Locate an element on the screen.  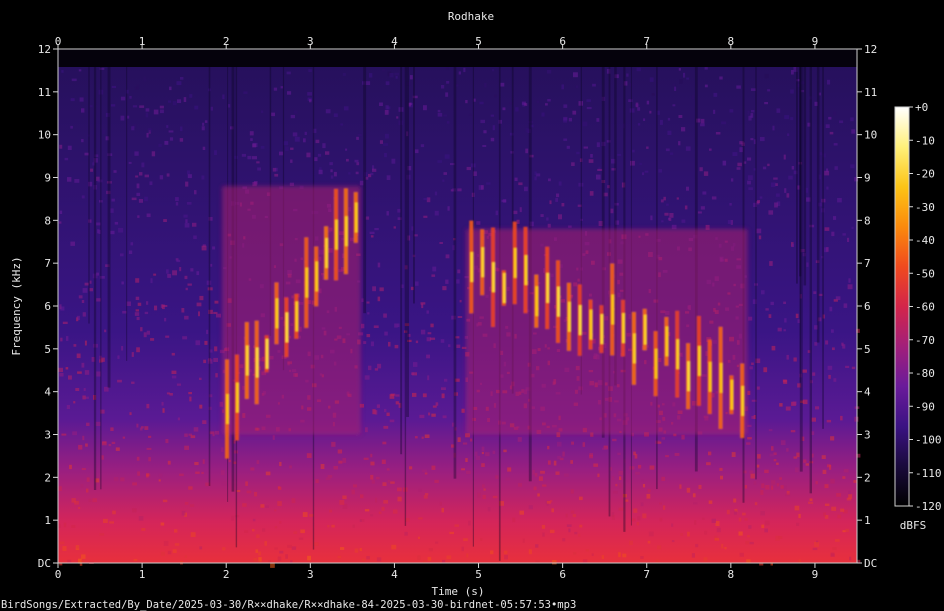
y-tick-label-left: 7 is located at coordinates (47, 263).